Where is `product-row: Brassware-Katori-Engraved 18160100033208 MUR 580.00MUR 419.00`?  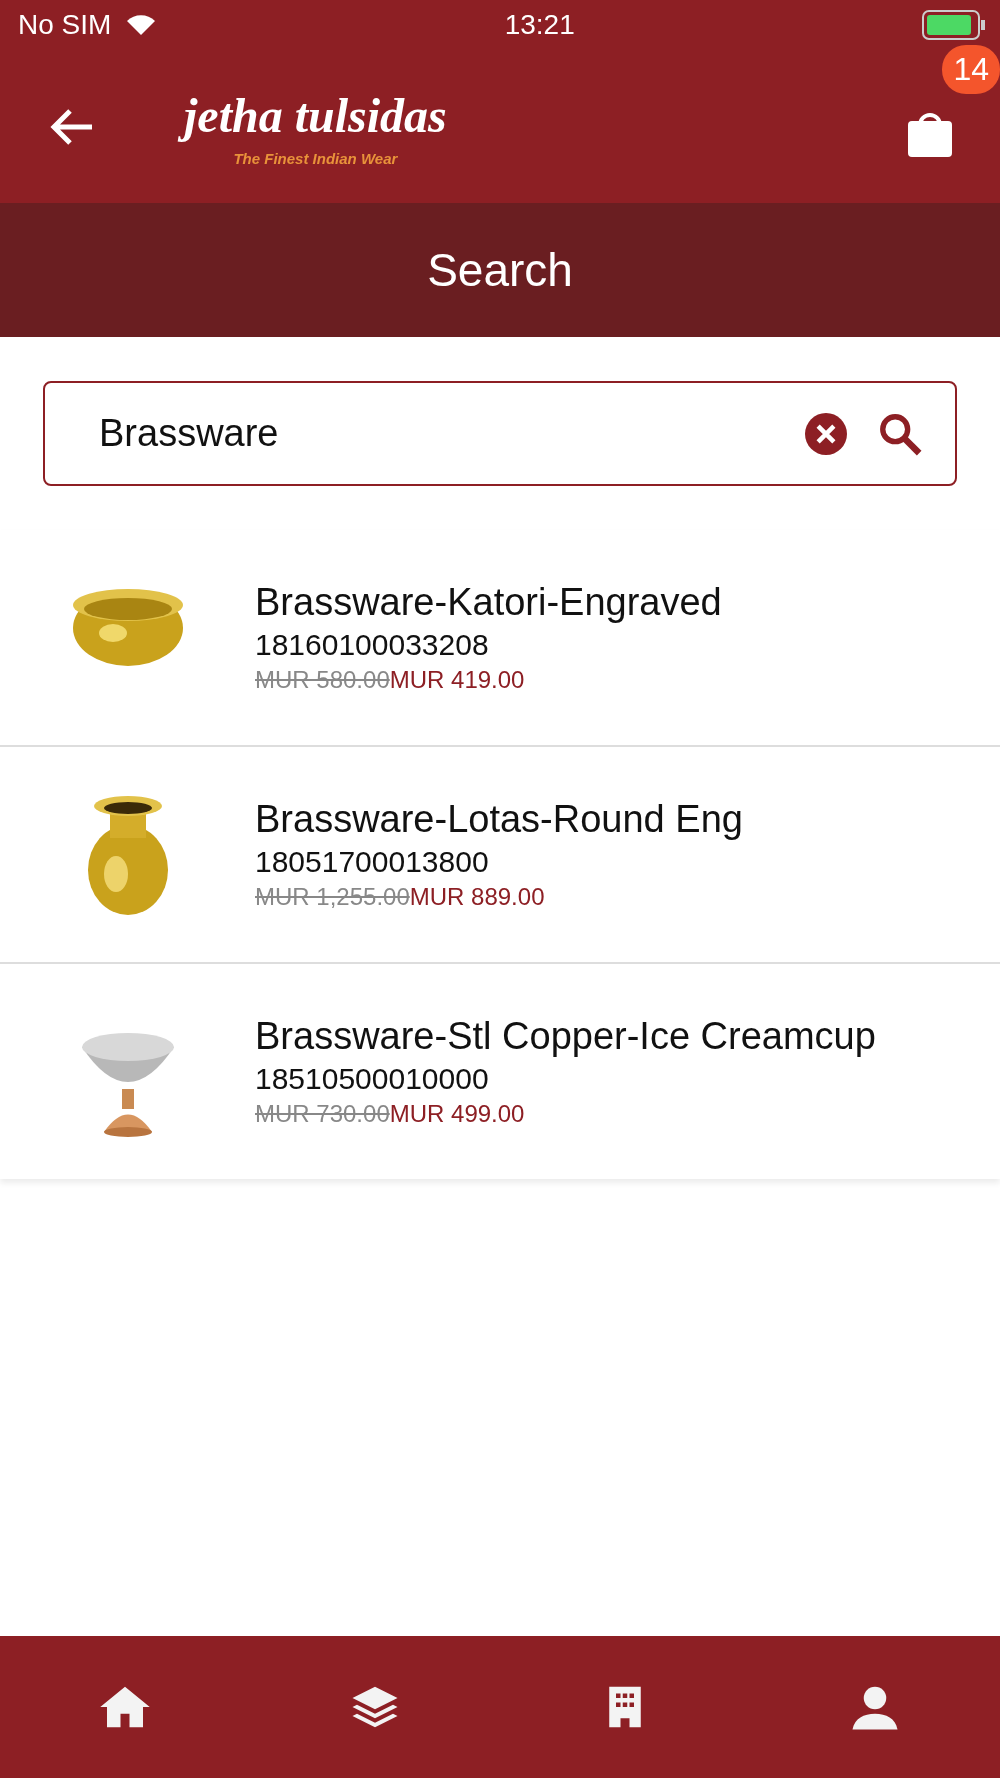
product-row: Brassware-Katori-Engraved 18160100033208 MUR 580.00MUR 419.00 is located at coordinates (500, 638).